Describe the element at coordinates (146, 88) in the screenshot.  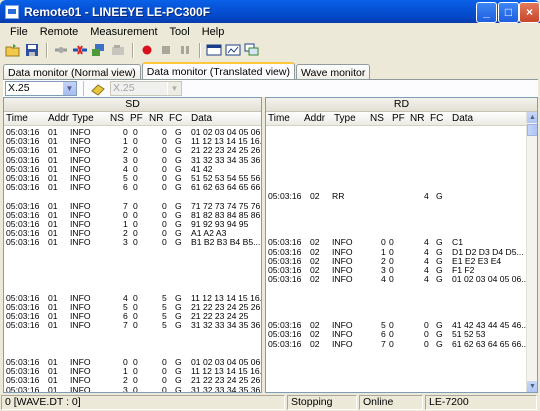
I see `protocol-select-right: X.25 ▼` at that location.